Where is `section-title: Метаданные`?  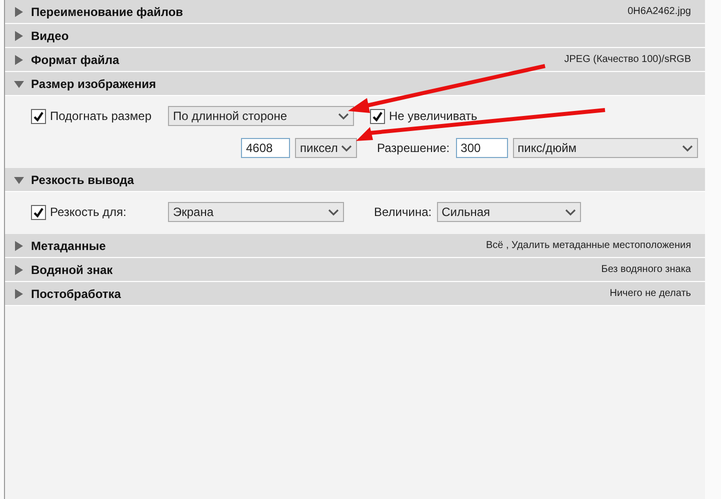 section-title: Метаданные is located at coordinates (68, 246).